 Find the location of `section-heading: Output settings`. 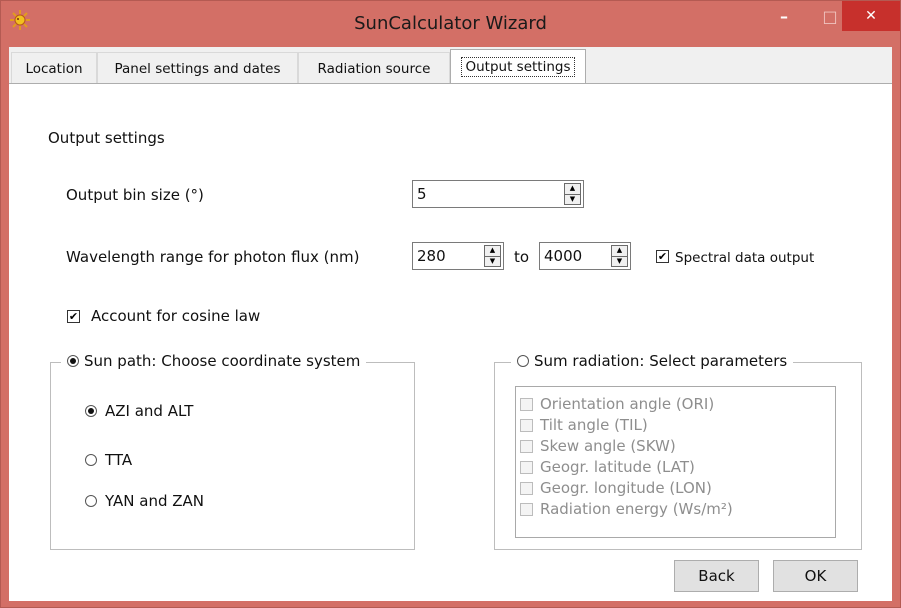

section-heading: Output settings is located at coordinates (106, 138).